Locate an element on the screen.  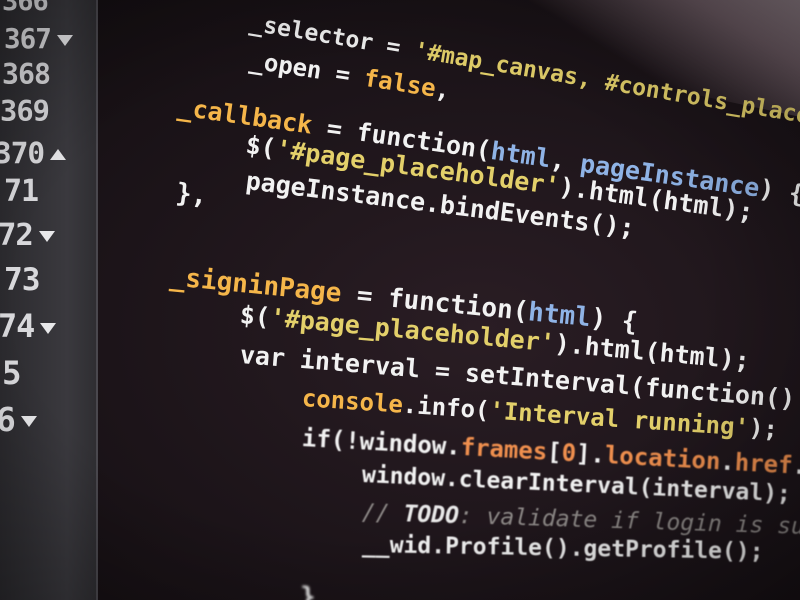
code-token: false is located at coordinates (400, 83).